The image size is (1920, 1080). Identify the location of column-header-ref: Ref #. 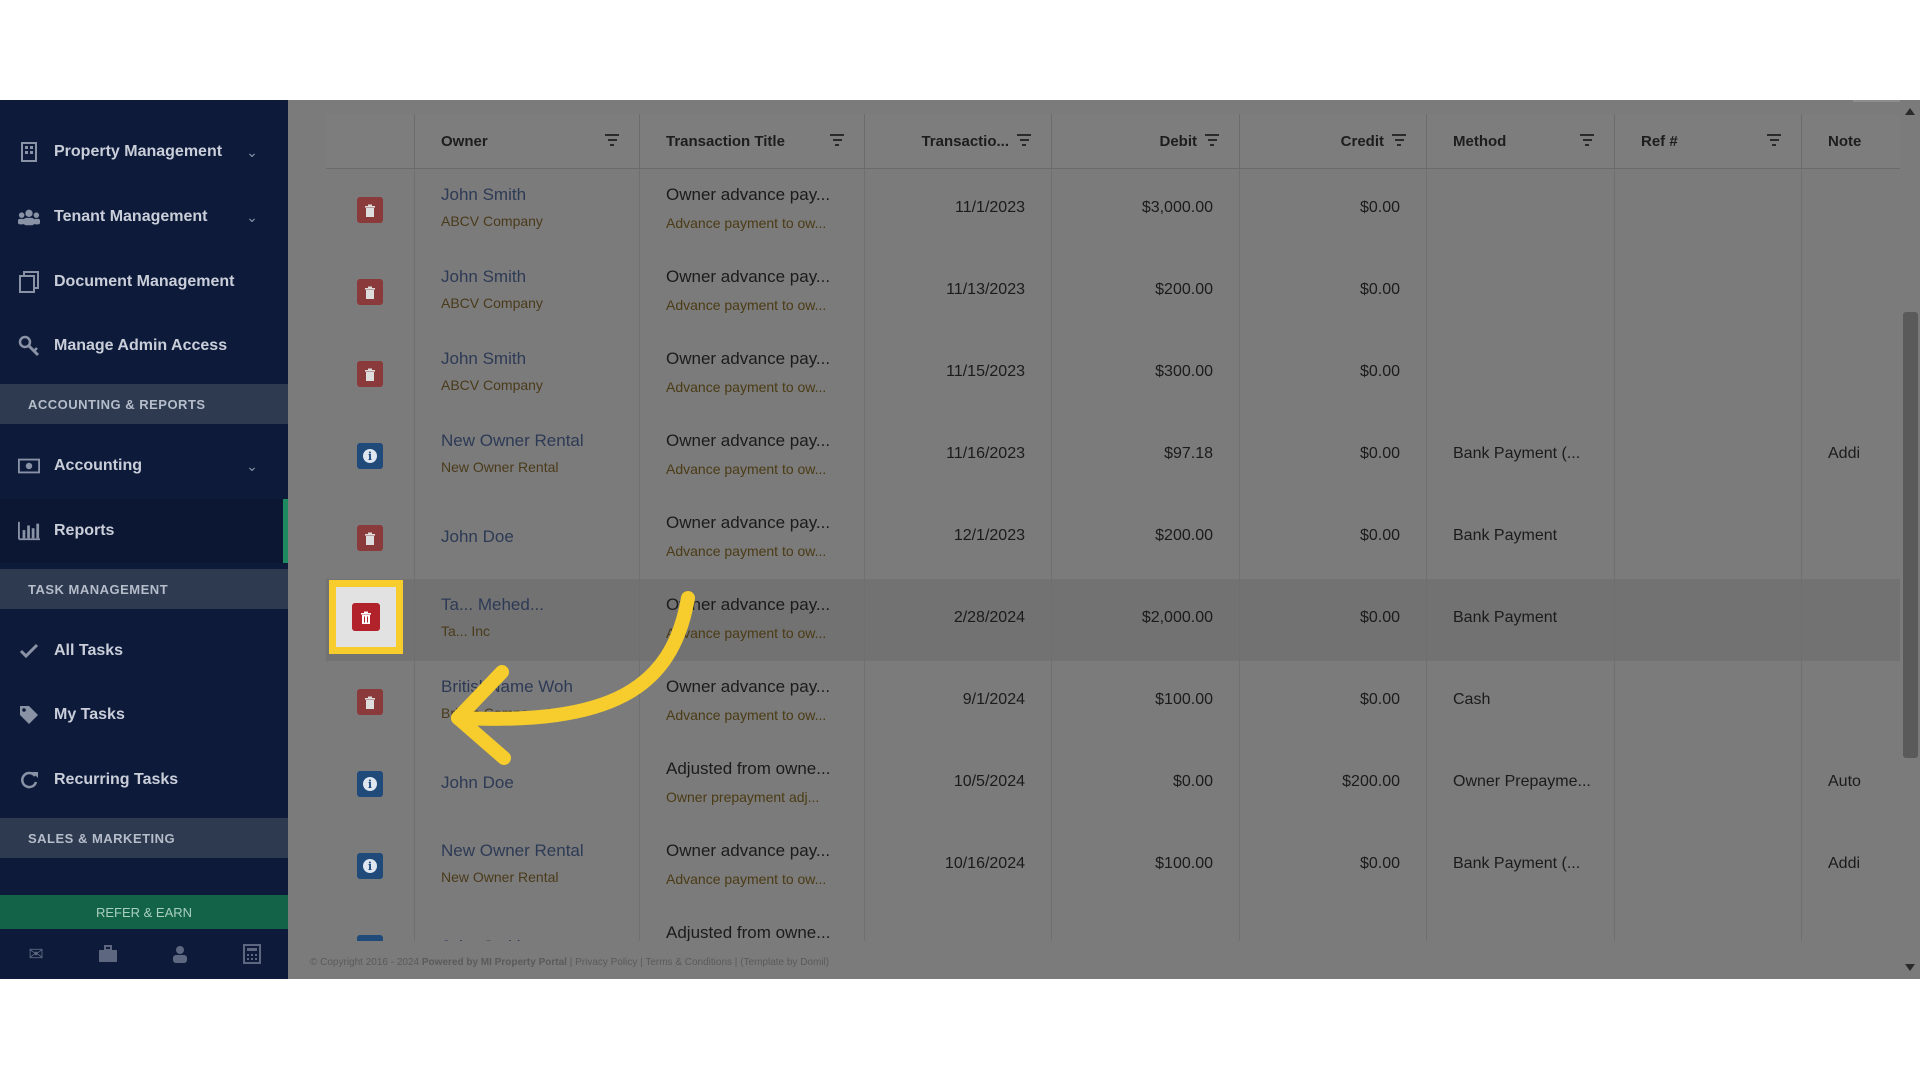
(1708, 141).